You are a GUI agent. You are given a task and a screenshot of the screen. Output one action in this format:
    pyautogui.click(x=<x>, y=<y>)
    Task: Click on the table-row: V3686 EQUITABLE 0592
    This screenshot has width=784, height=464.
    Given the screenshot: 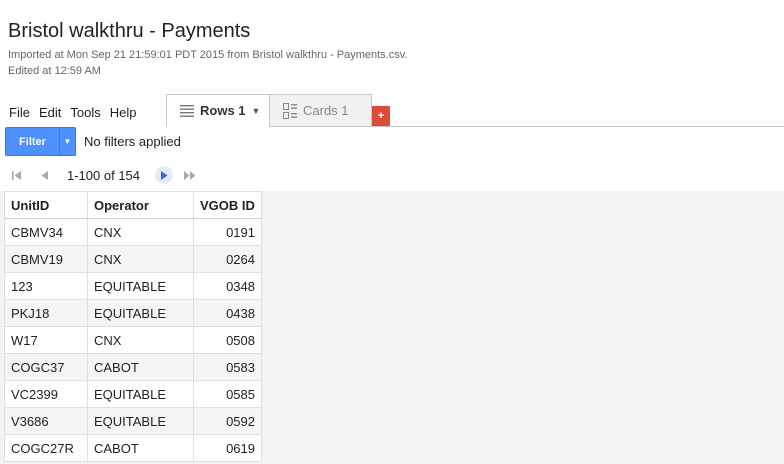 What is the action you would take?
    pyautogui.click(x=133, y=421)
    